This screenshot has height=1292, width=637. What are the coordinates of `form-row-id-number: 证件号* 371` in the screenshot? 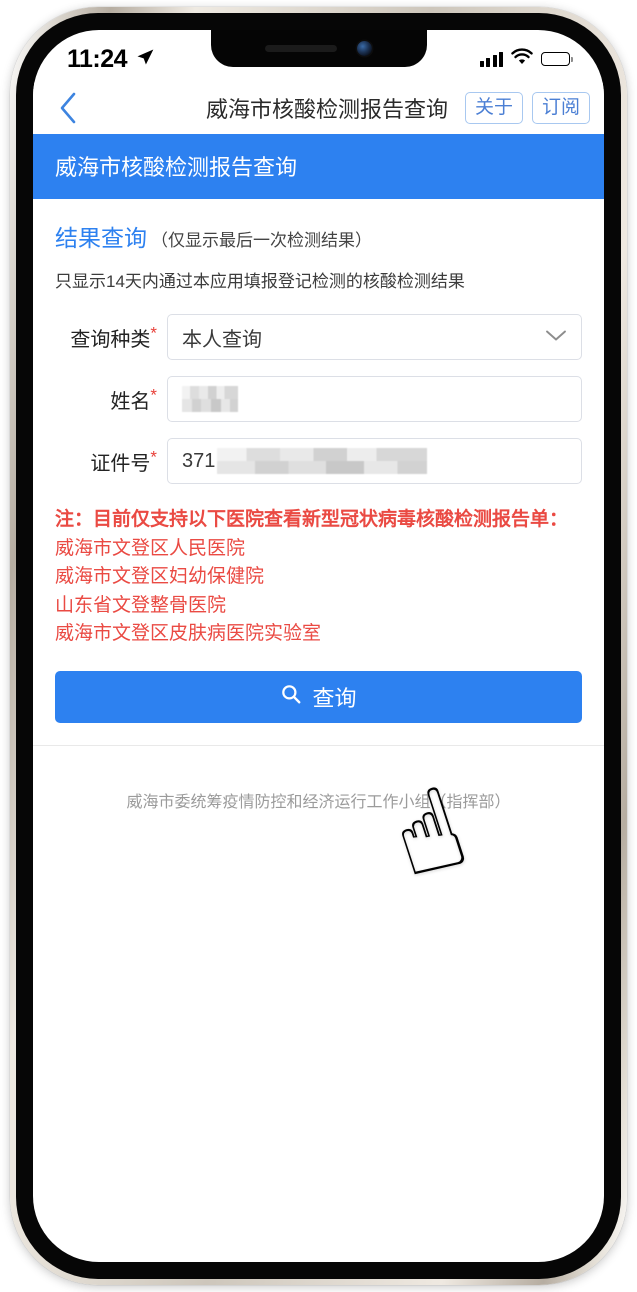 It's located at (318, 461).